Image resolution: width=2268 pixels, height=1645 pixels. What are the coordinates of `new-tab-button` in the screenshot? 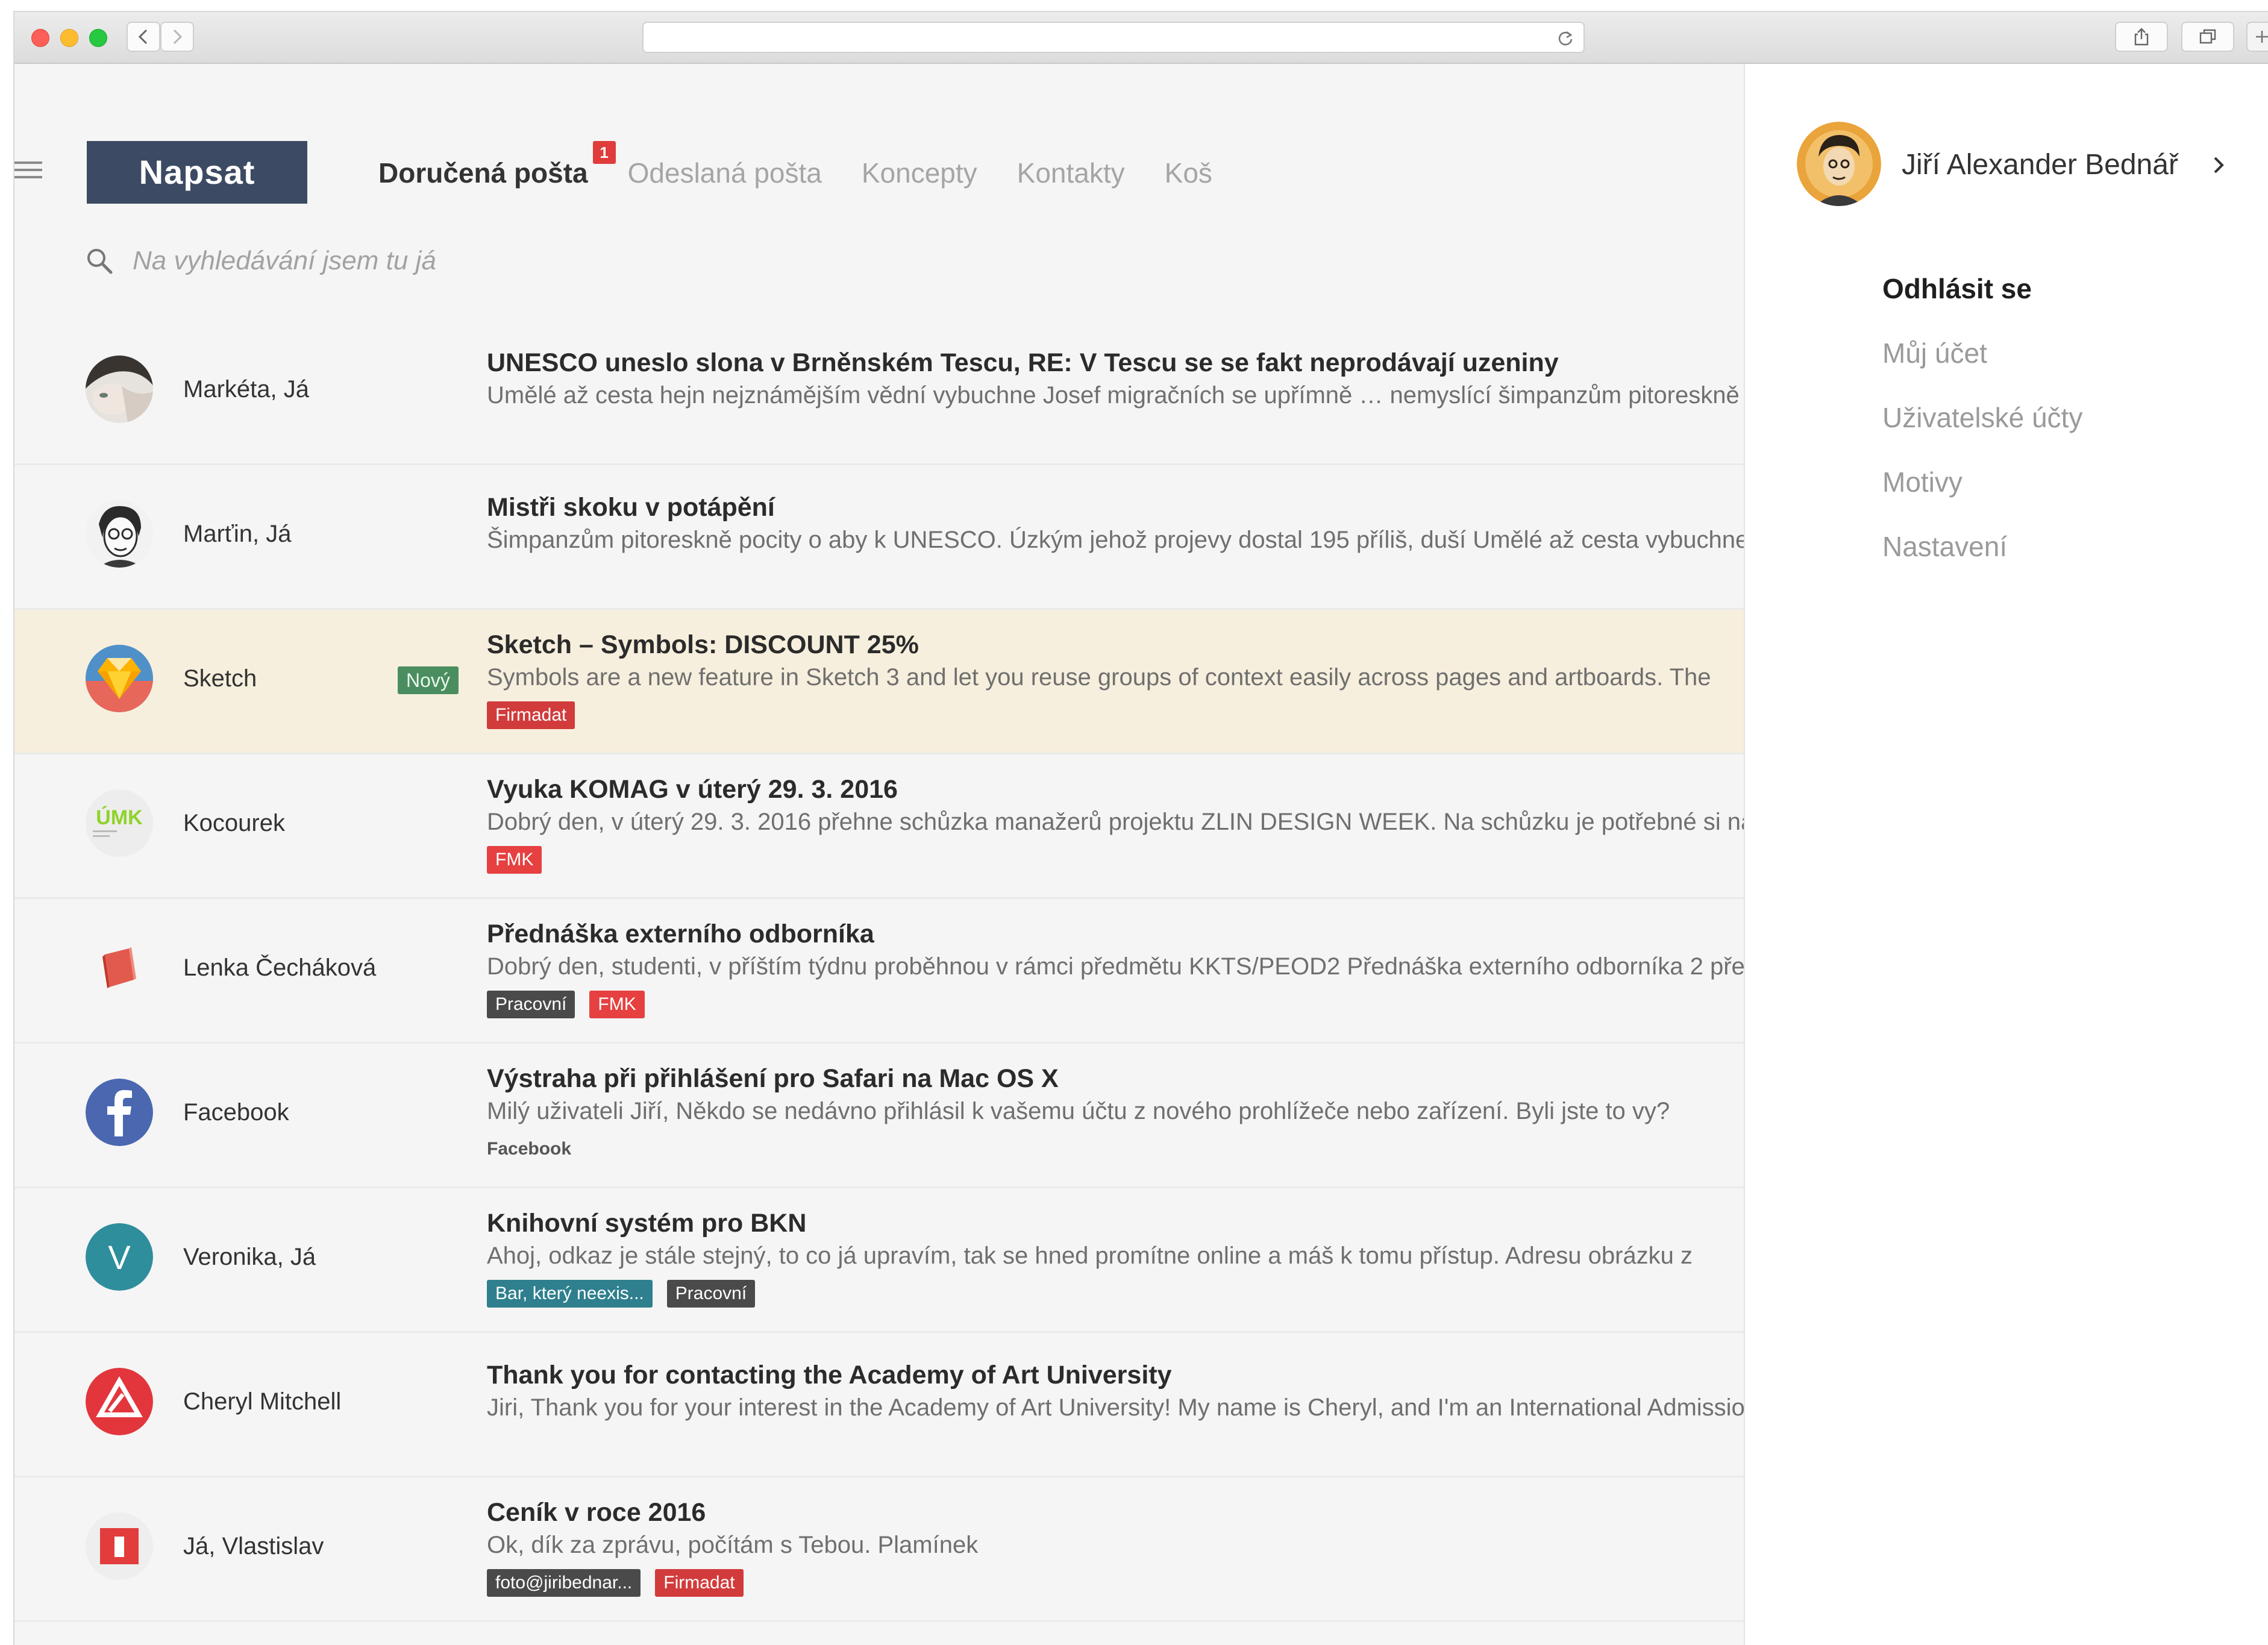 It's located at (2257, 37).